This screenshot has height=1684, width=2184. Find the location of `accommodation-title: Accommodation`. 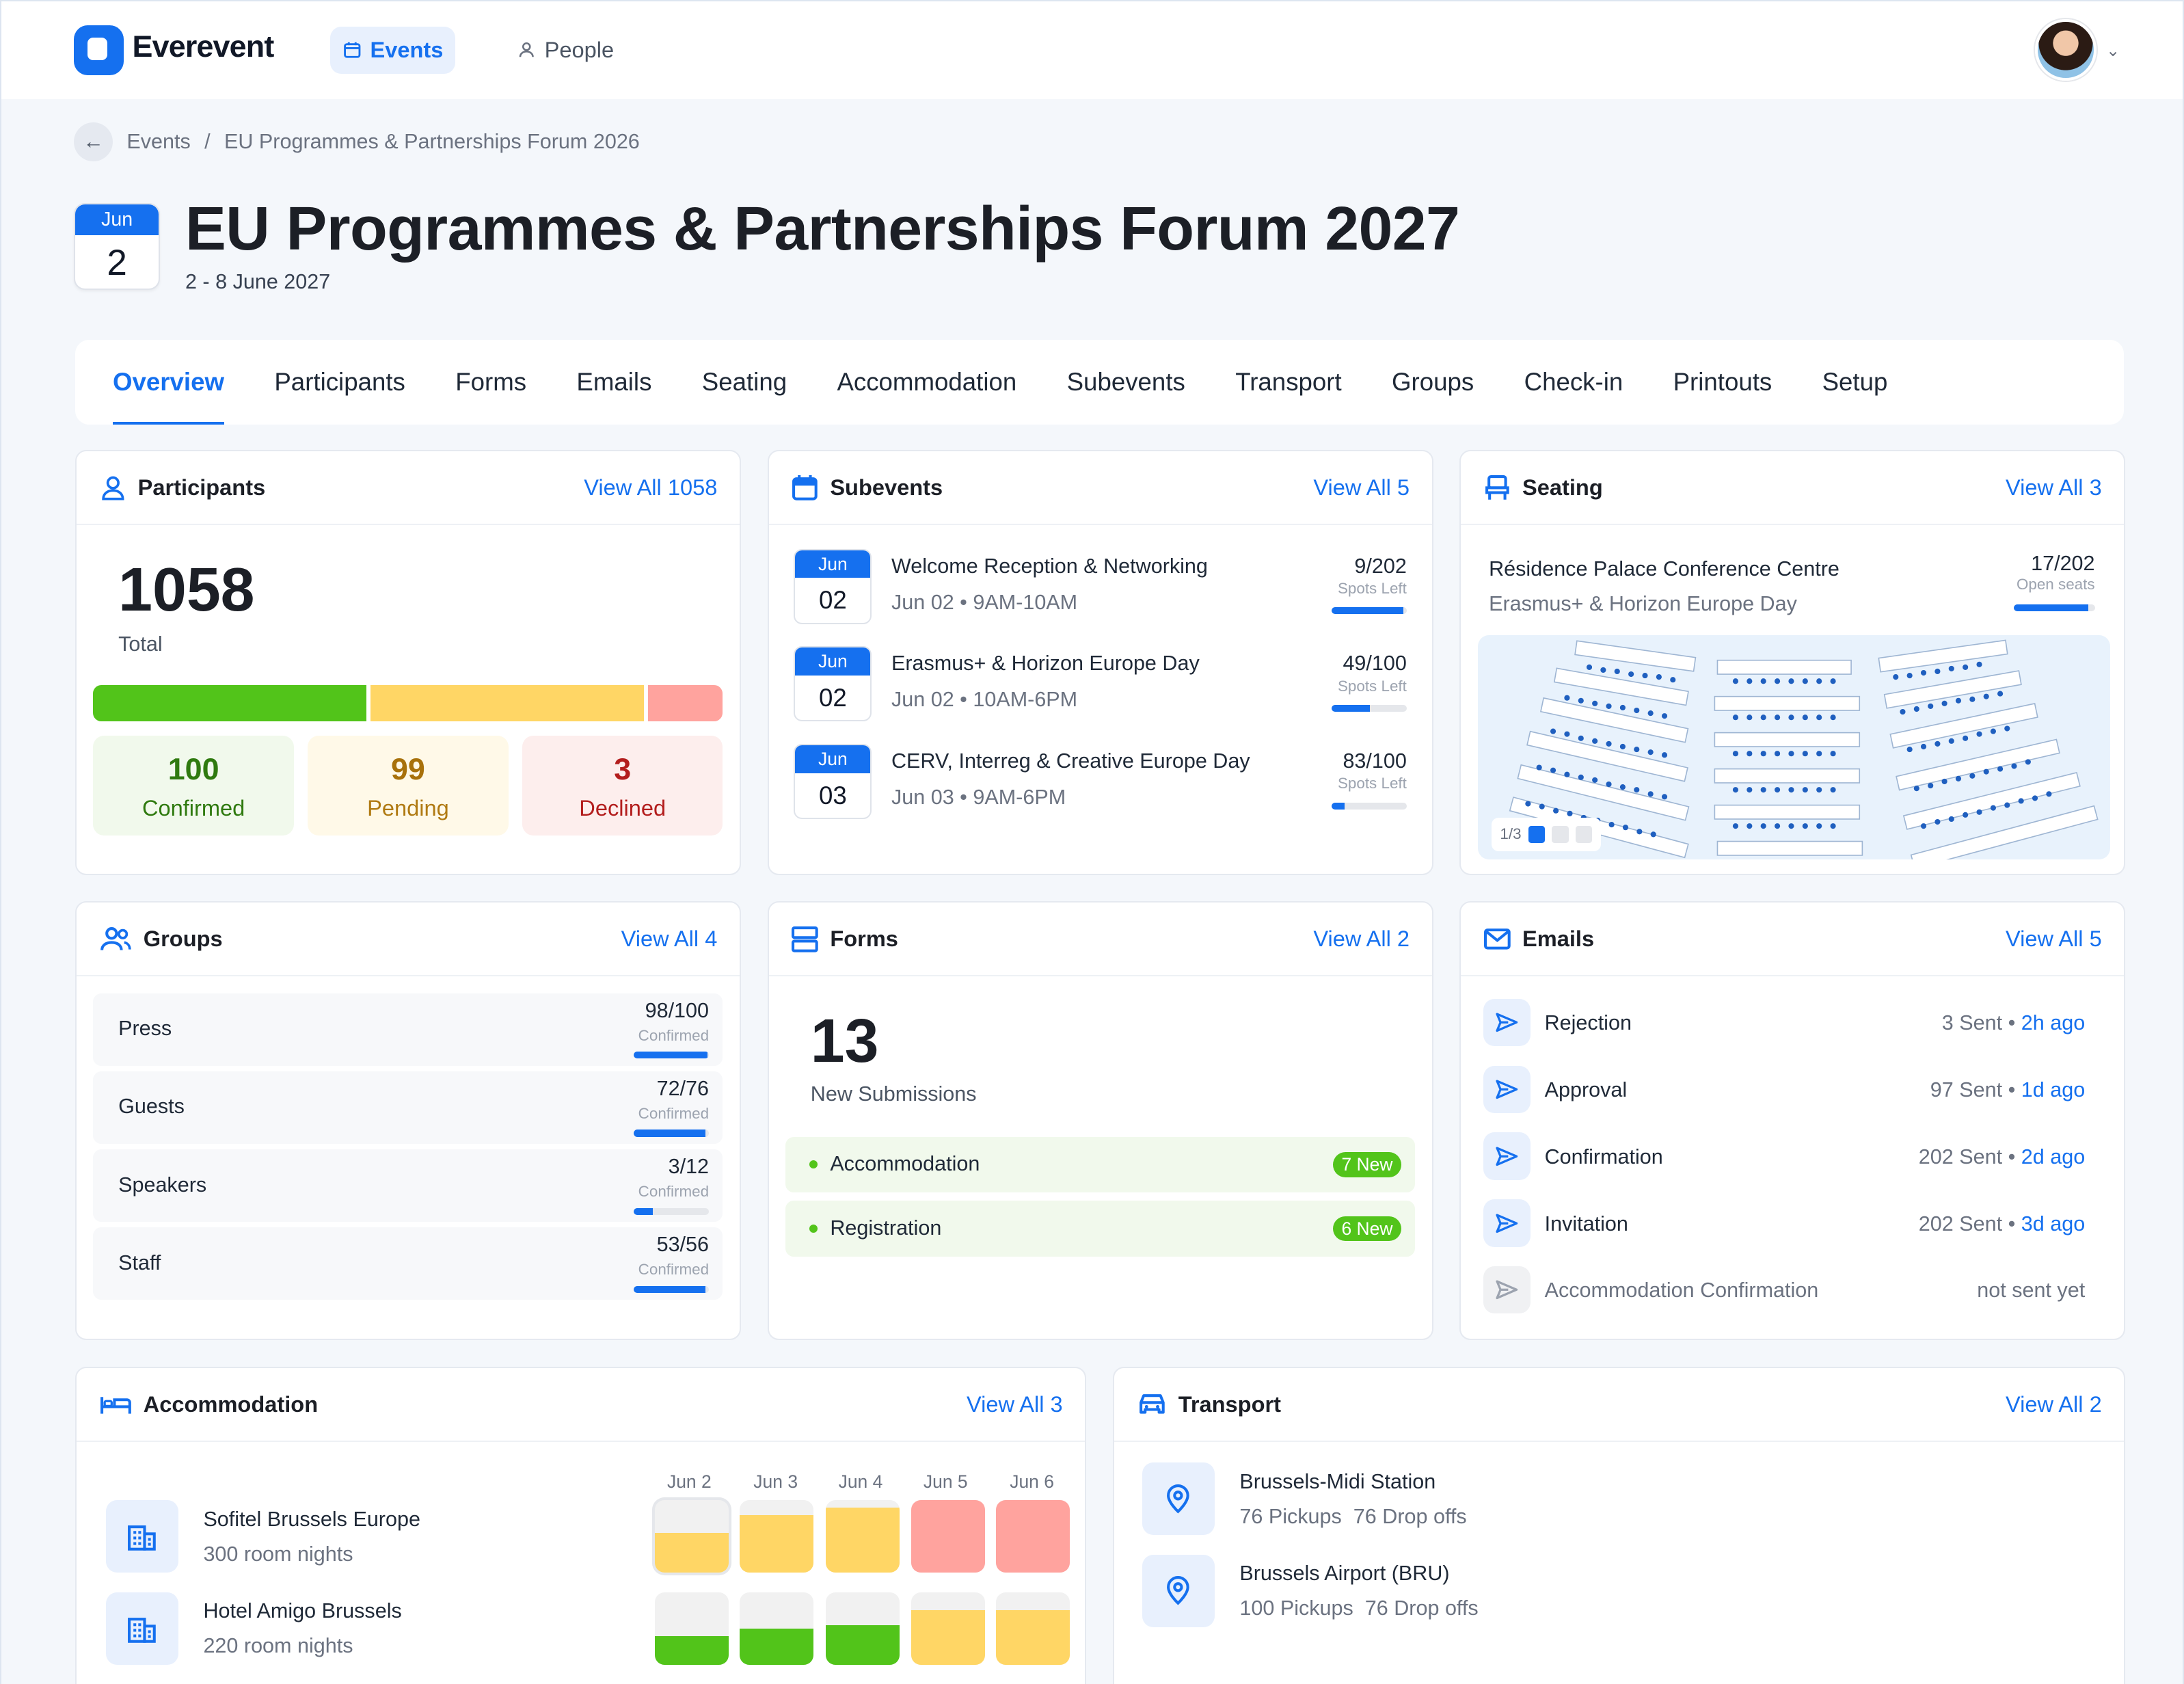

accommodation-title: Accommodation is located at coordinates (231, 1404).